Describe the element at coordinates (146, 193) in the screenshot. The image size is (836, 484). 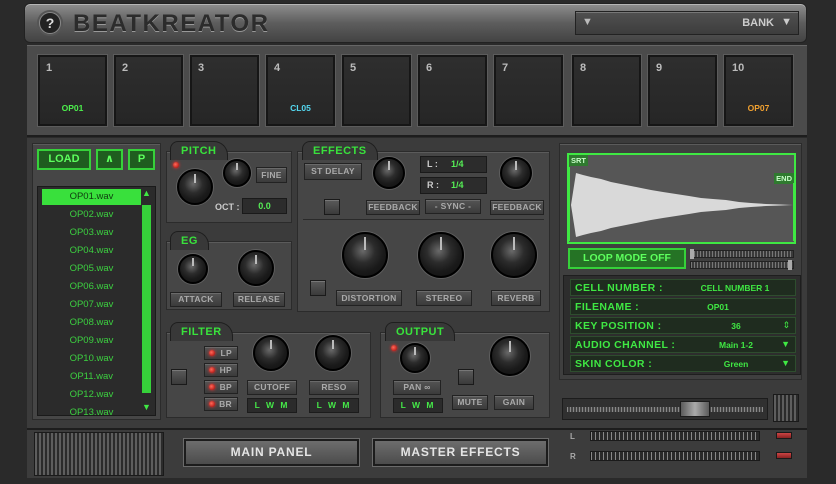
I see `scroll-up-icon: ▲` at that location.